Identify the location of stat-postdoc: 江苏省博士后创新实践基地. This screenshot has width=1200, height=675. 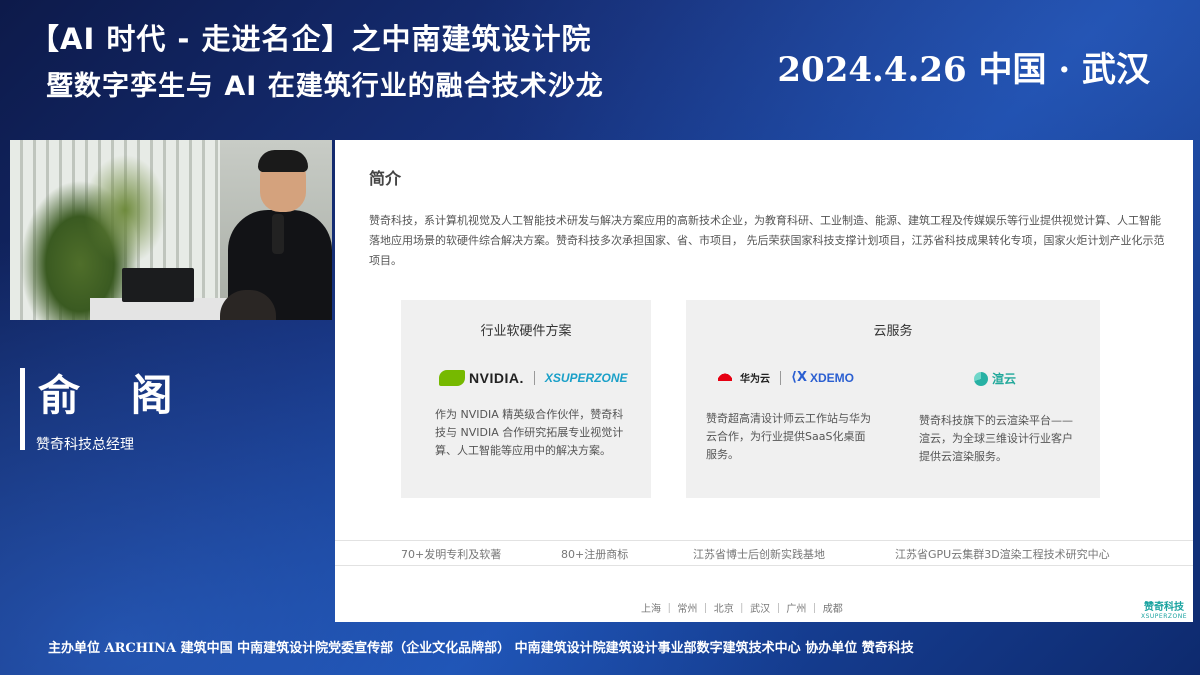
(759, 554).